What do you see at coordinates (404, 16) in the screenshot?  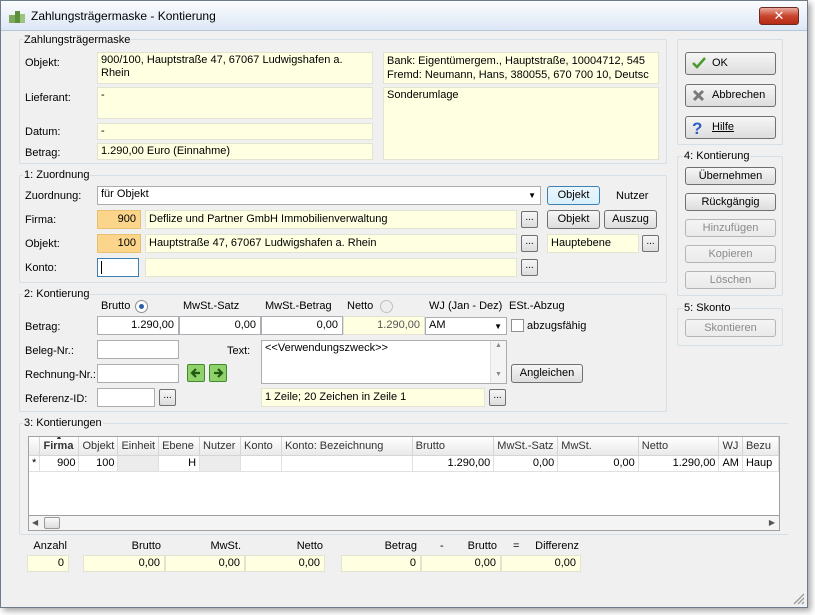 I see `title-bar: Zahlungsträgermaske - Kontierung ✕` at bounding box center [404, 16].